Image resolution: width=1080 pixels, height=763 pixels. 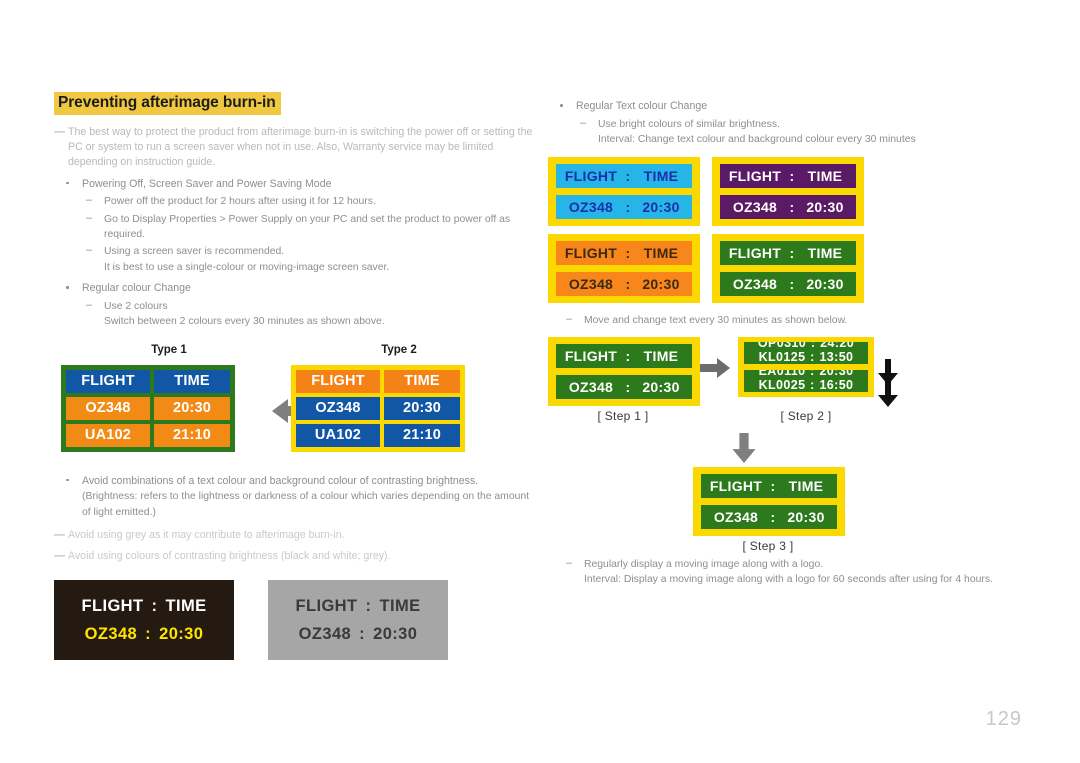 What do you see at coordinates (768, 545) in the screenshot?
I see `step3-caption: [ Step 3 ]` at bounding box center [768, 545].